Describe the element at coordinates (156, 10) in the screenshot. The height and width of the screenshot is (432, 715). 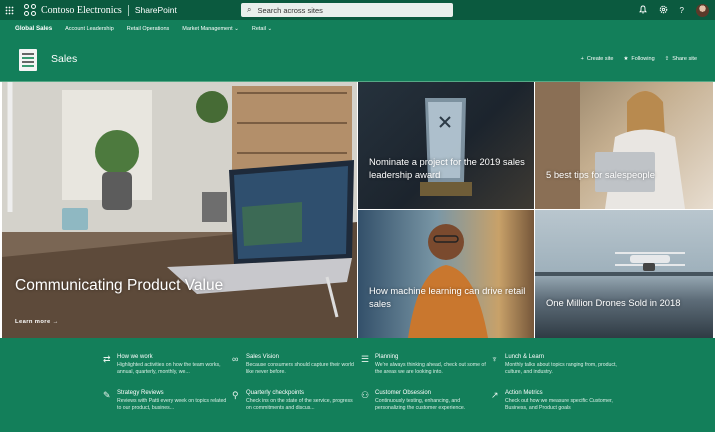
I see `app-name: SharePoint` at that location.